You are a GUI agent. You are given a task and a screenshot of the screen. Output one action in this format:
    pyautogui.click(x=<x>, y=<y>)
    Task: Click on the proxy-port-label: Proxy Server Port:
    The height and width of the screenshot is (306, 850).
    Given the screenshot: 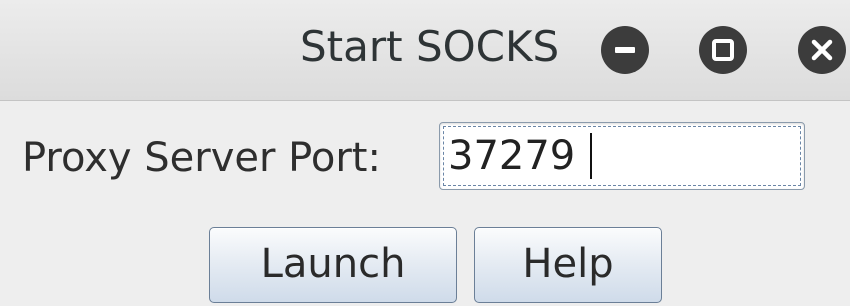 What is the action you would take?
    pyautogui.click(x=201, y=158)
    